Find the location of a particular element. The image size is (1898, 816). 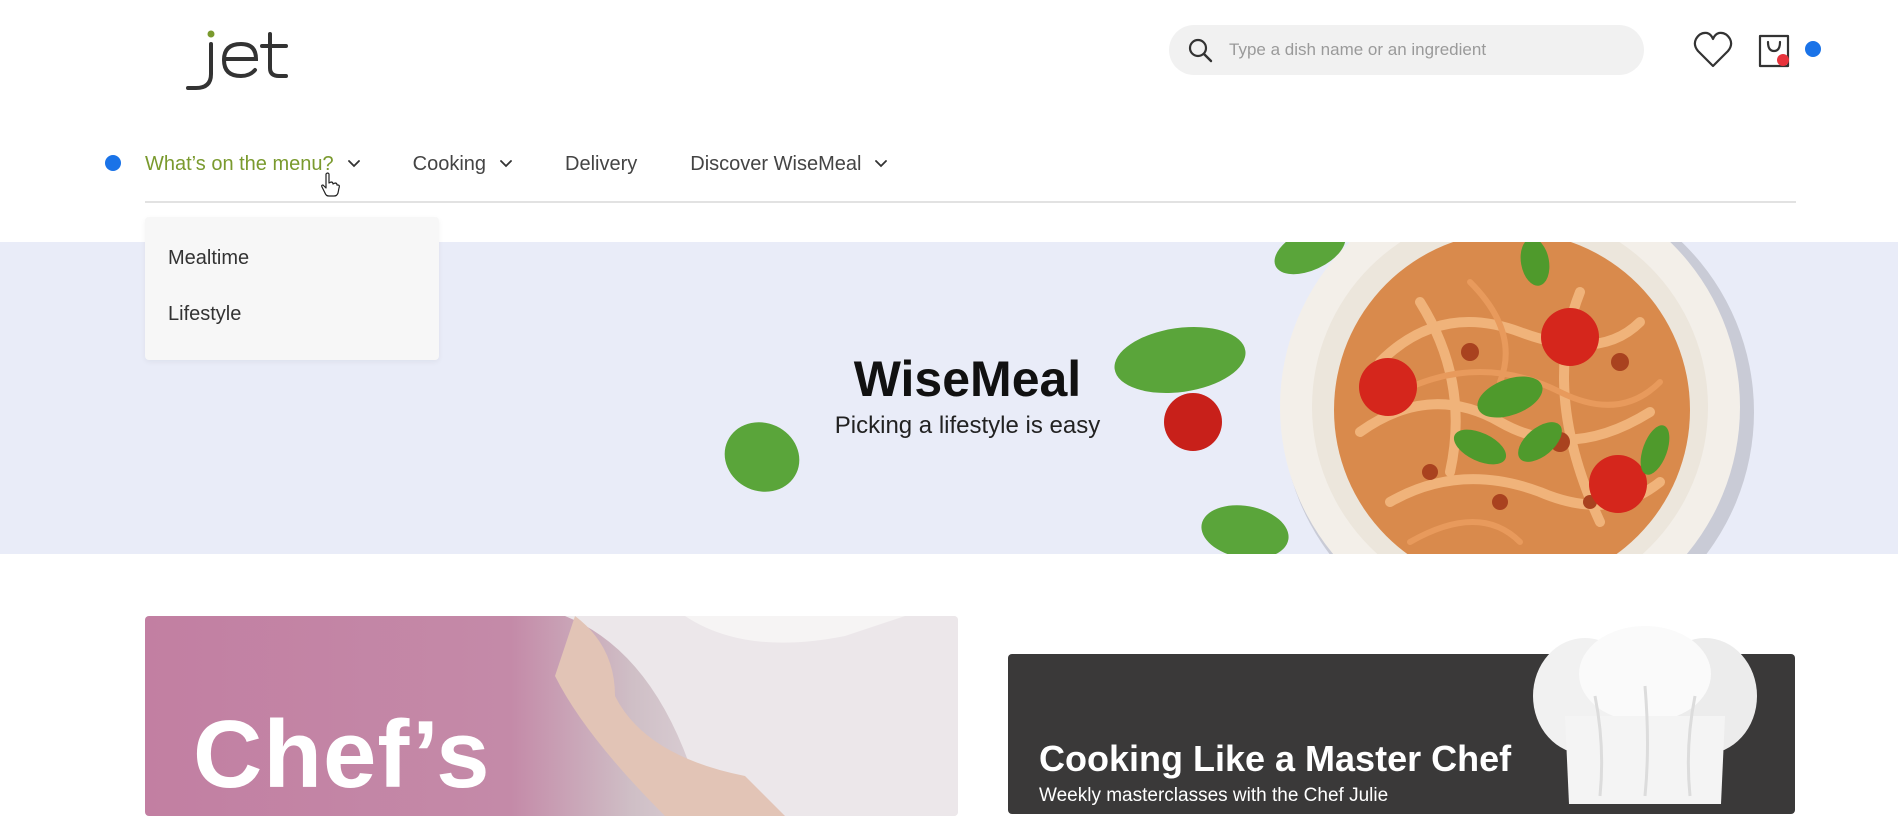

chef-hat-icon is located at coordinates (1645, 715).